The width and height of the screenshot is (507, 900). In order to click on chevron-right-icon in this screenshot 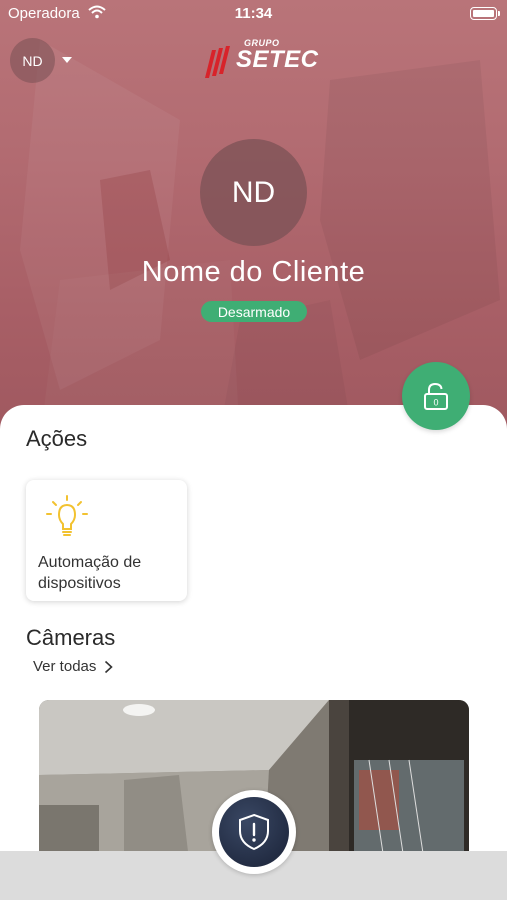, I will do `click(109, 666)`.